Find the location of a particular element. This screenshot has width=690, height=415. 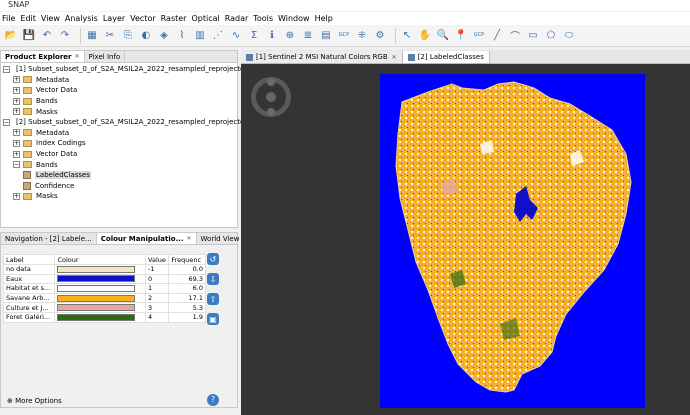

table-row: Culture et J... 3 5.3 is located at coordinates (104, 307).